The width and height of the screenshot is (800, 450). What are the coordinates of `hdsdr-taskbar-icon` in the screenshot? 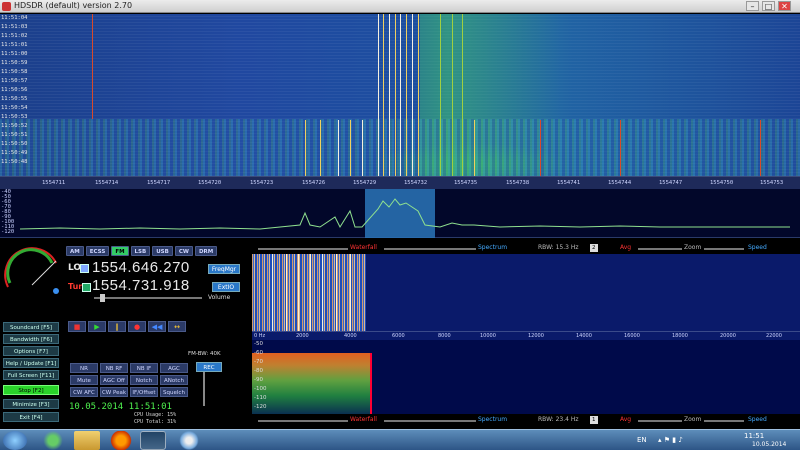 It's located at (153, 440).